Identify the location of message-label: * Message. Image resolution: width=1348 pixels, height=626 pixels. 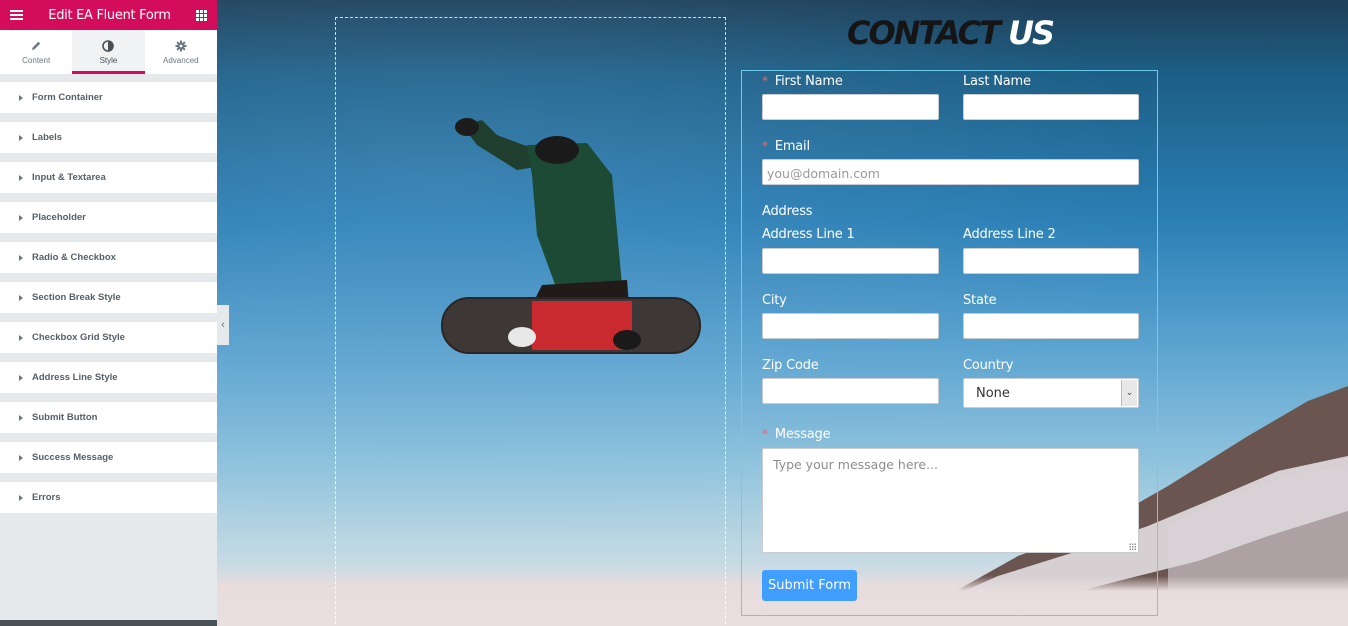
(796, 434).